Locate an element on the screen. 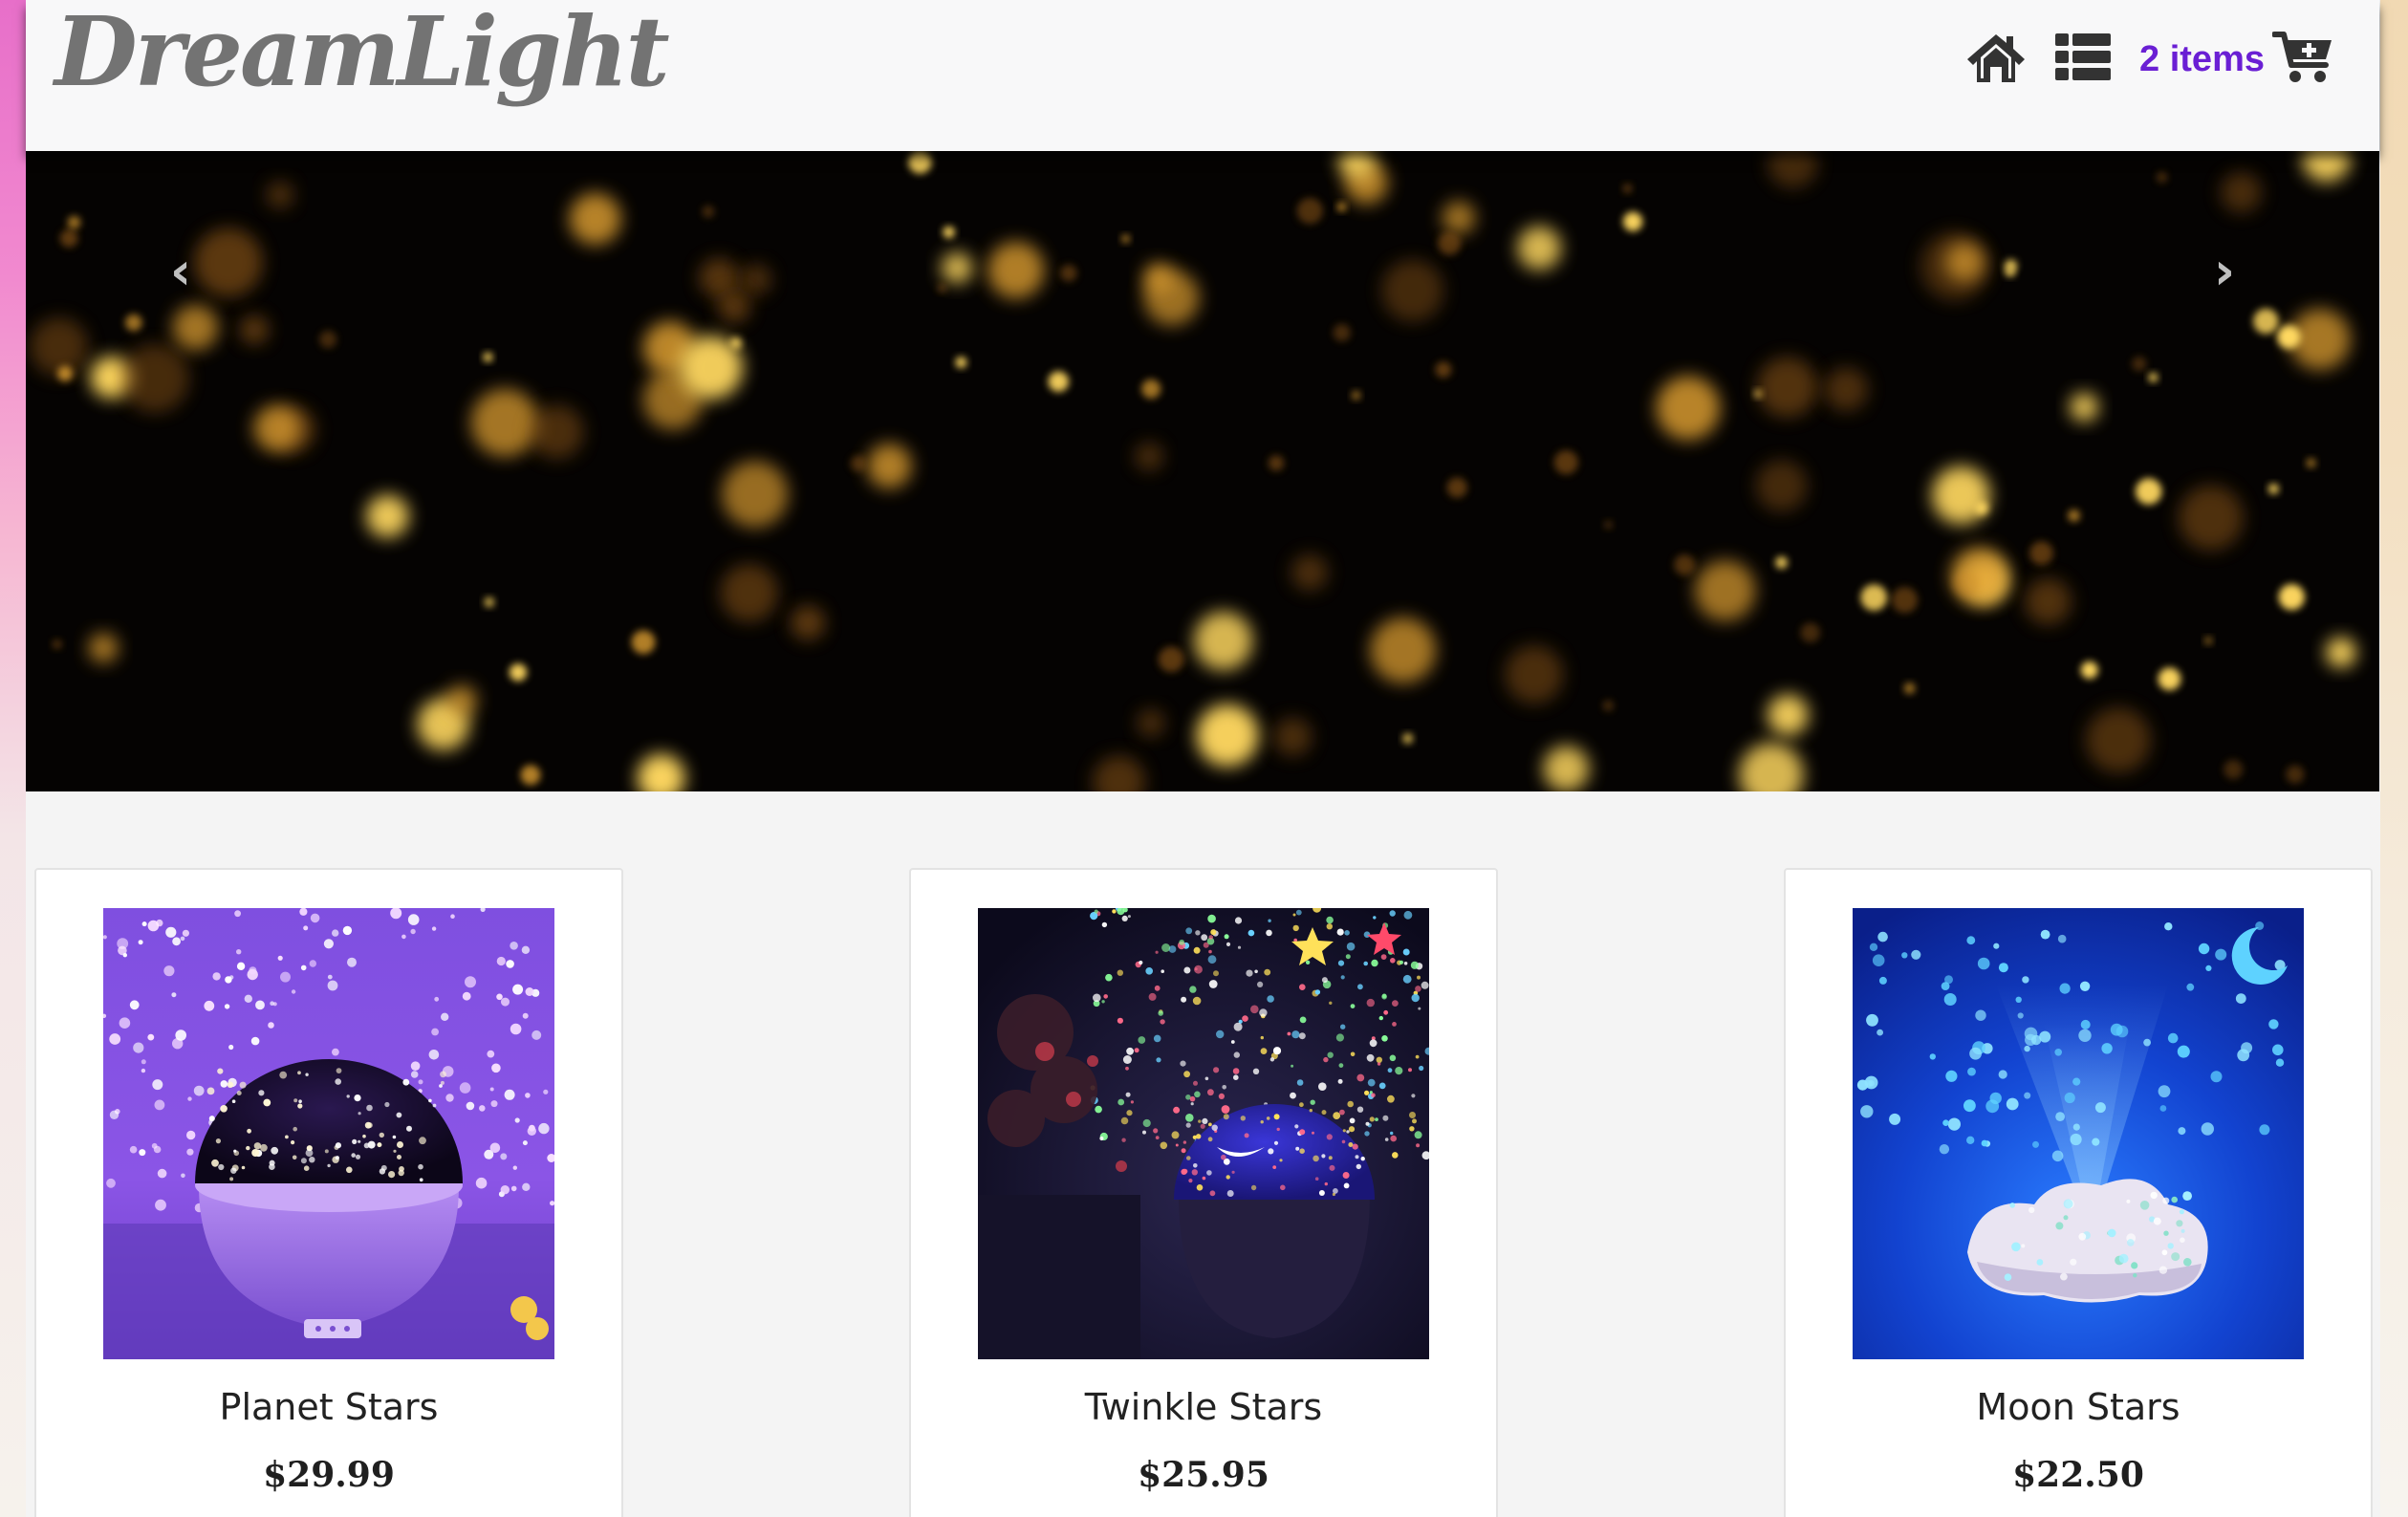 The height and width of the screenshot is (1517, 2408). product-image-moon-stars is located at coordinates (2078, 1133).